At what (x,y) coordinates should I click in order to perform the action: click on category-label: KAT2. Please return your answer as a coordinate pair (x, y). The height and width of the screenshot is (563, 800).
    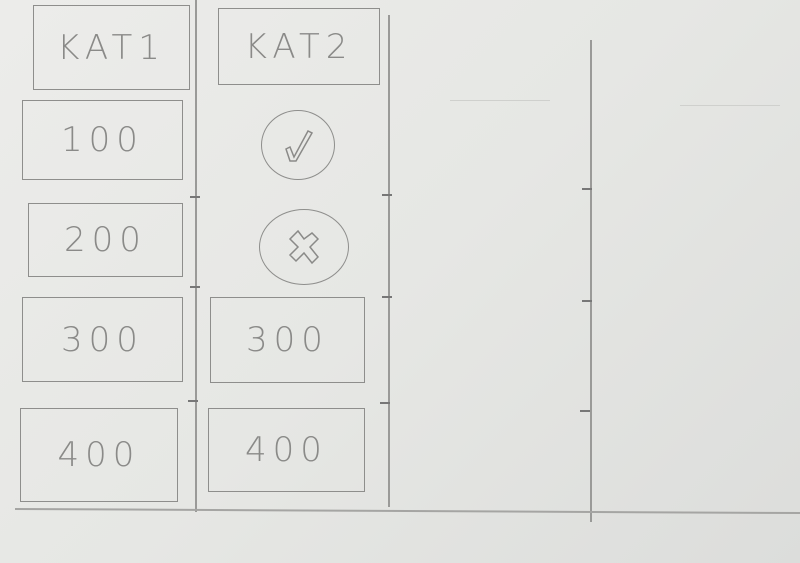
    Looking at the image, I should click on (299, 46).